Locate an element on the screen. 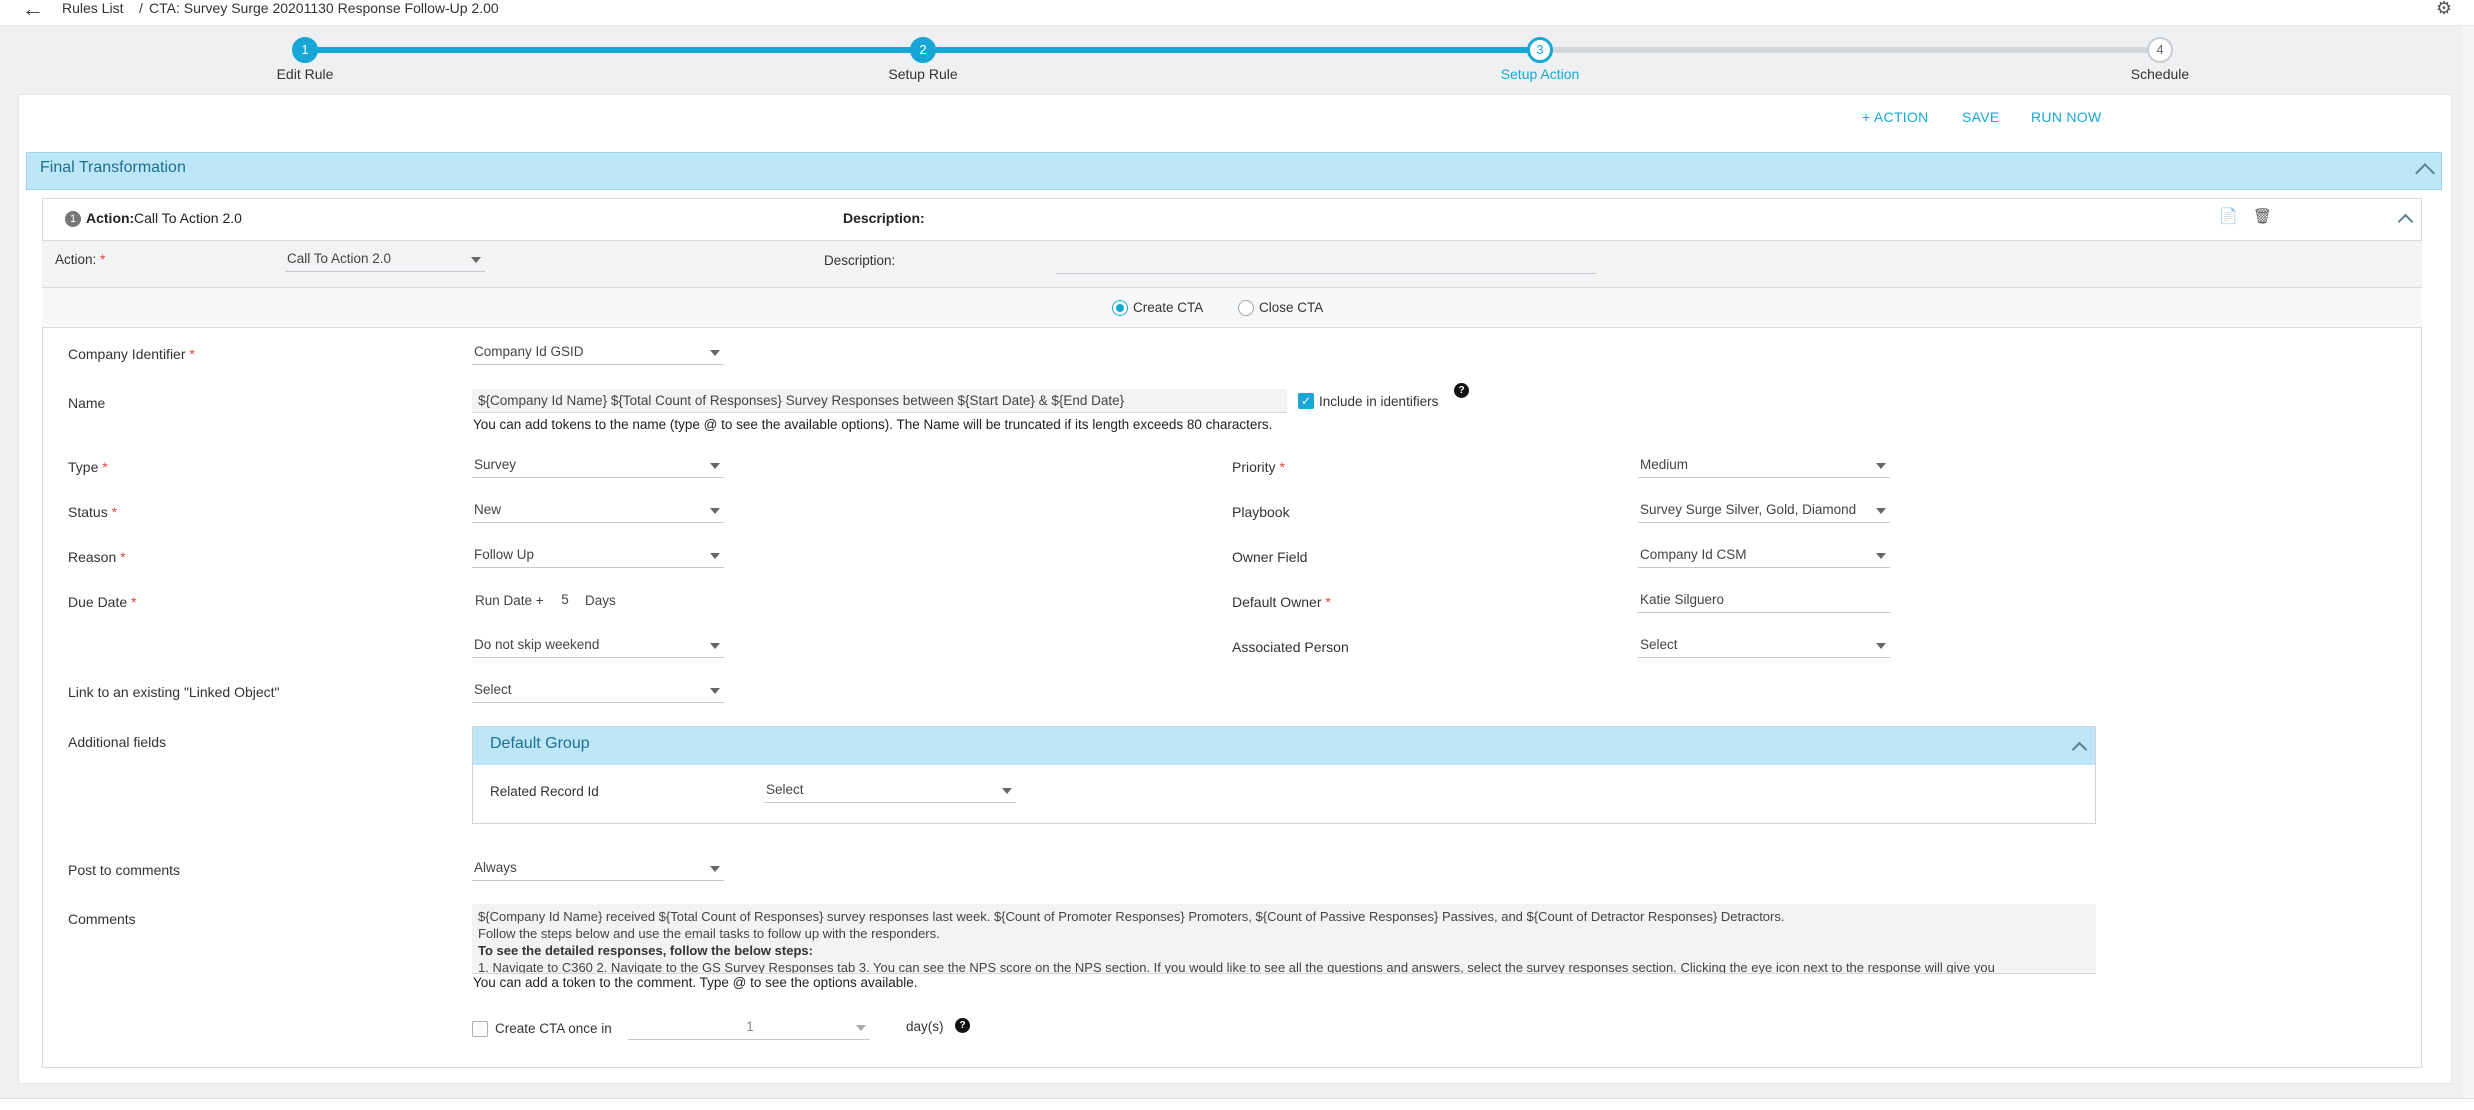 The image size is (2474, 1110). run-now-button: RUN NOW is located at coordinates (2066, 117).